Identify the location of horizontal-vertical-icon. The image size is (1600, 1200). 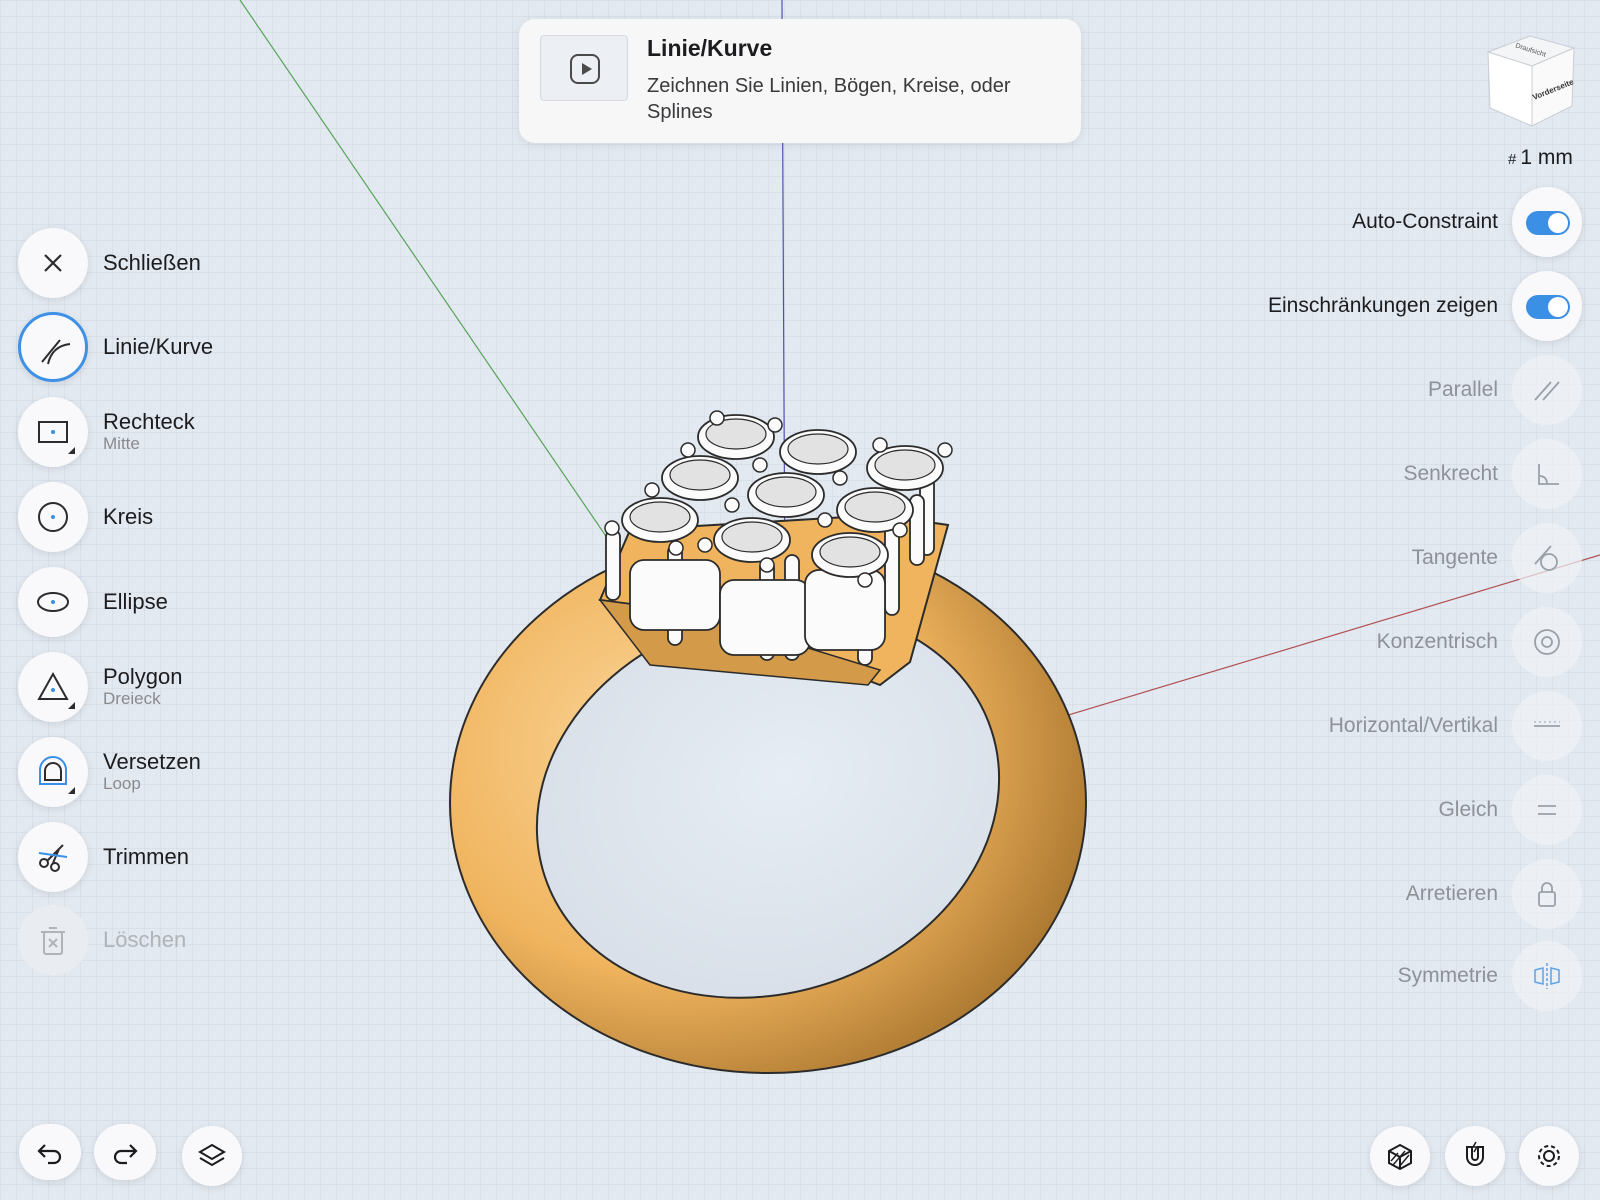
(1547, 724).